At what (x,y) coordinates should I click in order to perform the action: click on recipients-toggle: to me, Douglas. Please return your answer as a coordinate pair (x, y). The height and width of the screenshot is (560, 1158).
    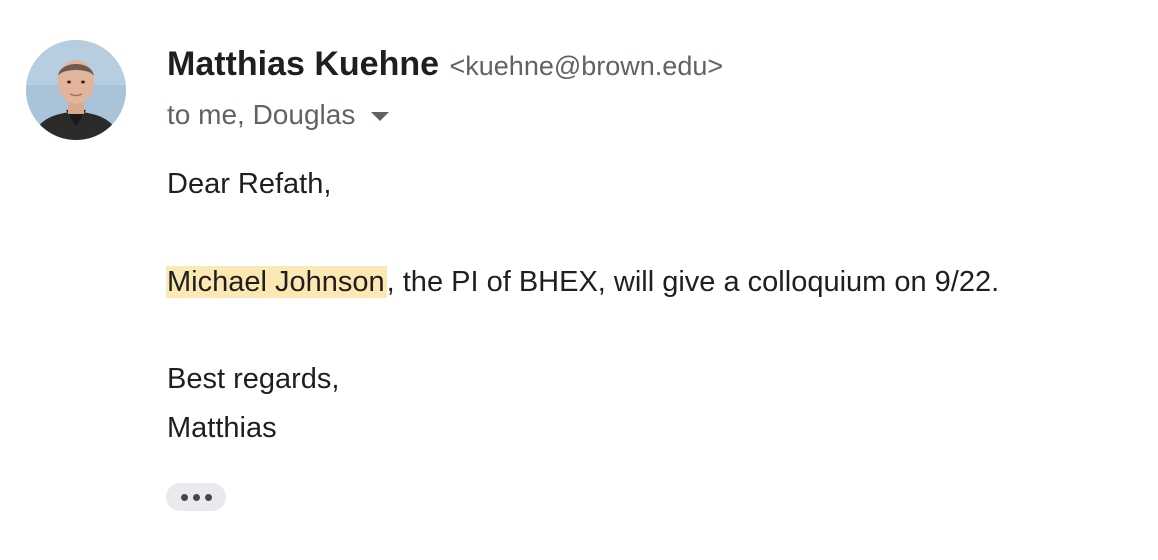
    Looking at the image, I should click on (278, 115).